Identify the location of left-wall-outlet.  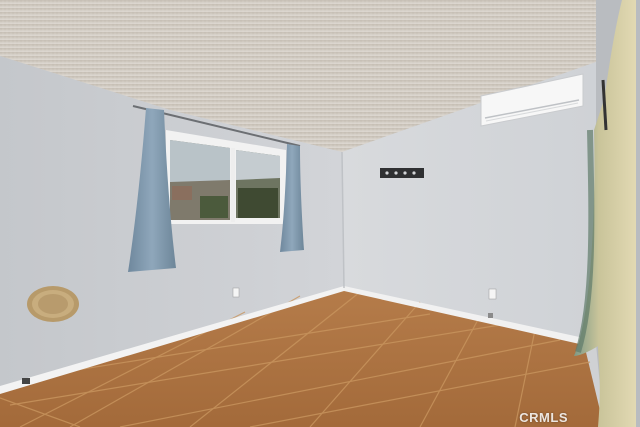
(236, 292).